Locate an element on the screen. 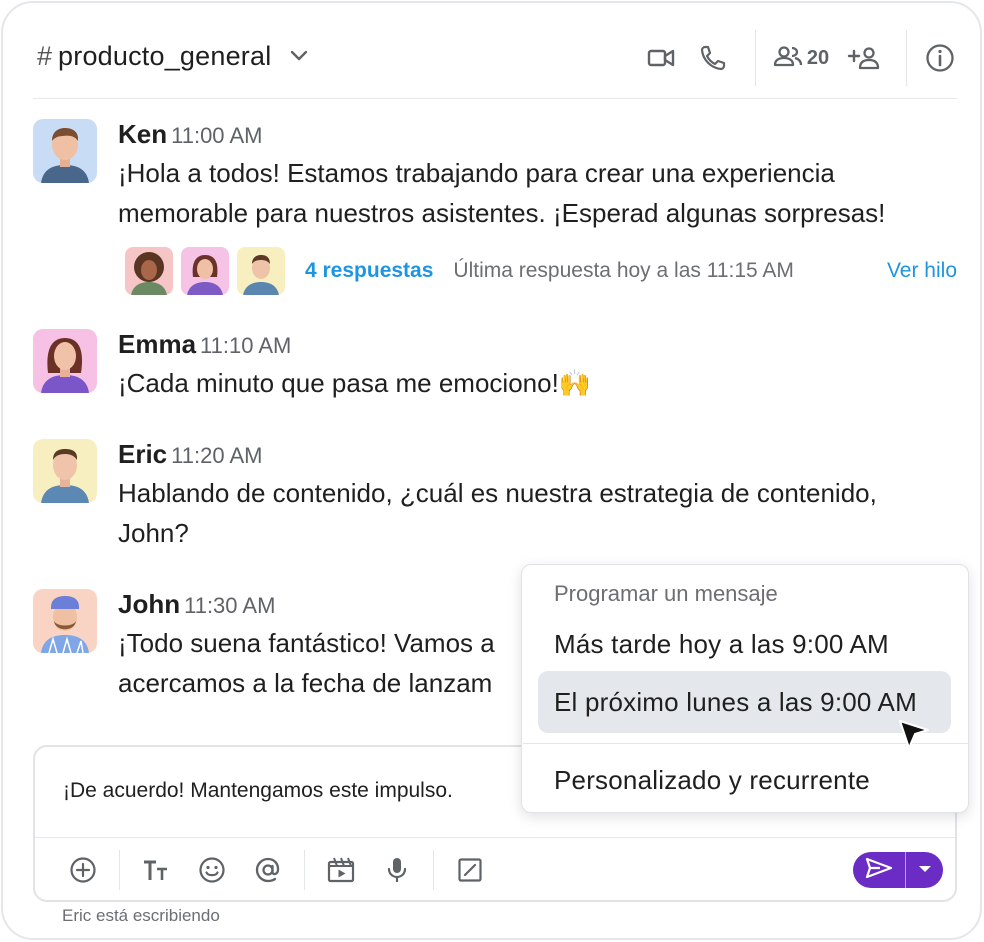  send-button-group is located at coordinates (898, 870).